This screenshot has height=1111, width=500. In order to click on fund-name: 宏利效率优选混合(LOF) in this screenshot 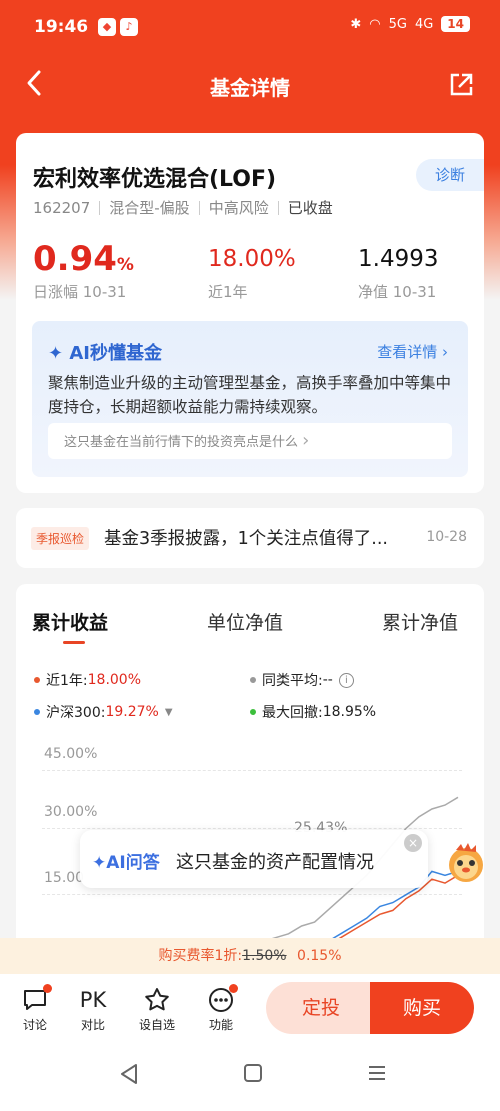, I will do `click(155, 179)`.